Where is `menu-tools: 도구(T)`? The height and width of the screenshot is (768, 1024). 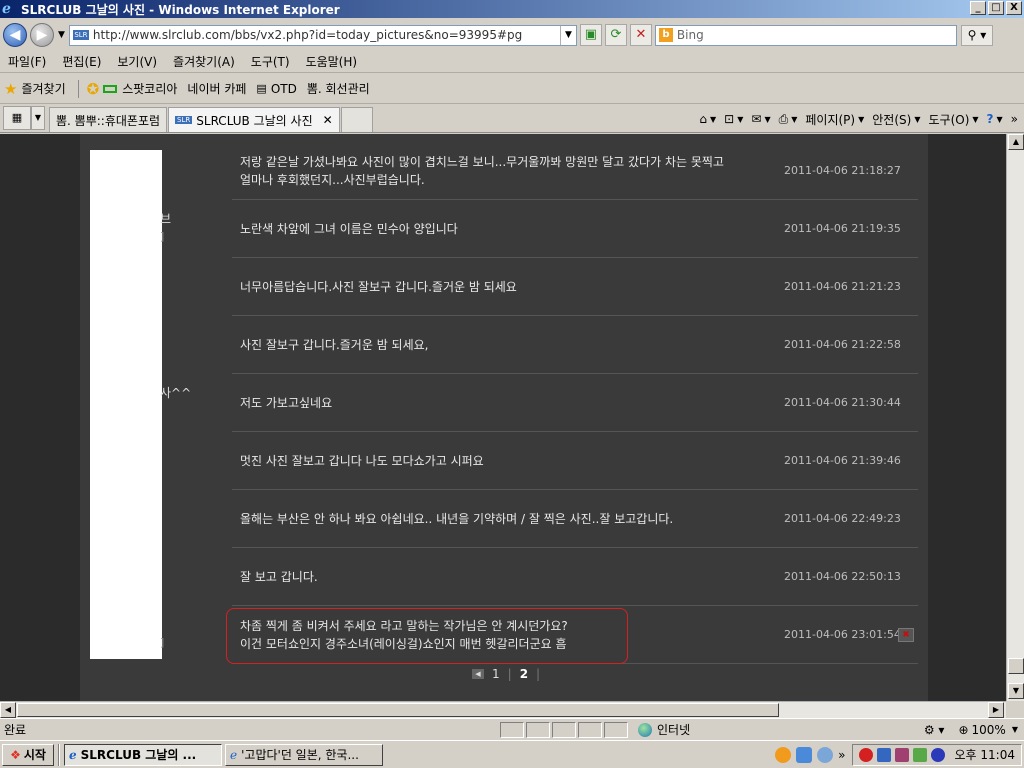
menu-tools: 도구(T) is located at coordinates (270, 61).